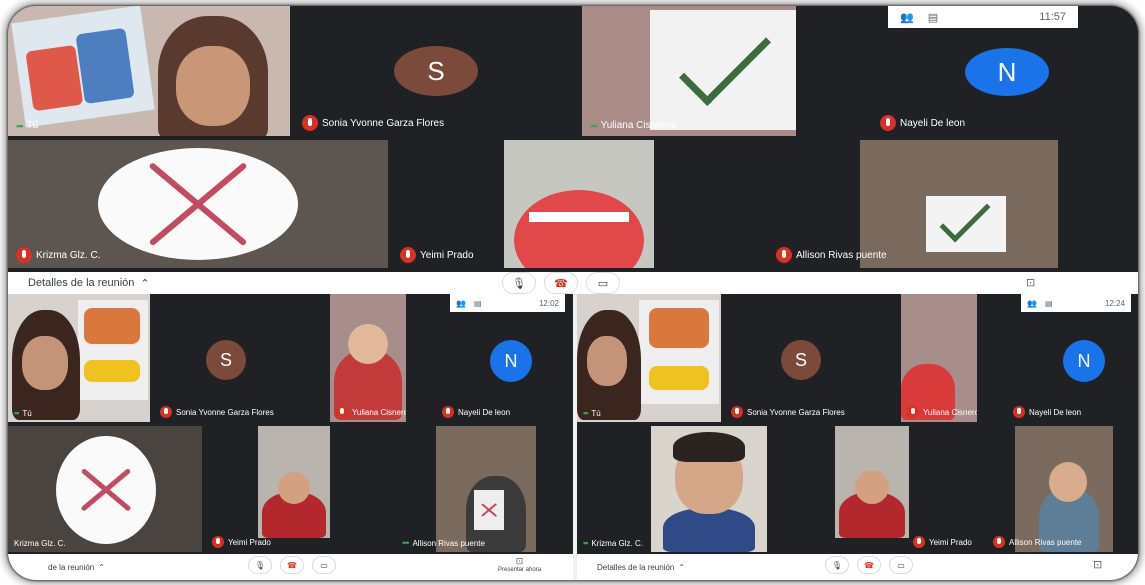 This screenshot has height=585, width=1145. I want to click on avatar-tile: N Nayeli De leon 👥 ▤ 12:24, so click(1059, 358).